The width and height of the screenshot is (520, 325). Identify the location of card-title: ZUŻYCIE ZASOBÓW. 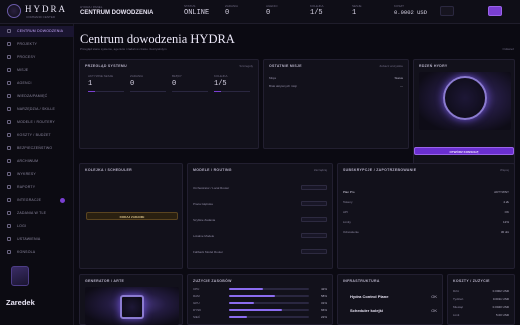
(212, 281).